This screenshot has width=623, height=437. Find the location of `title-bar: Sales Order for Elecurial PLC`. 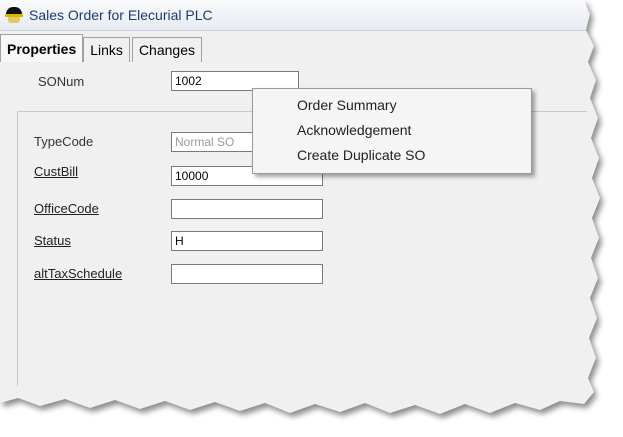

title-bar: Sales Order for Elecurial PLC is located at coordinates (293, 15).